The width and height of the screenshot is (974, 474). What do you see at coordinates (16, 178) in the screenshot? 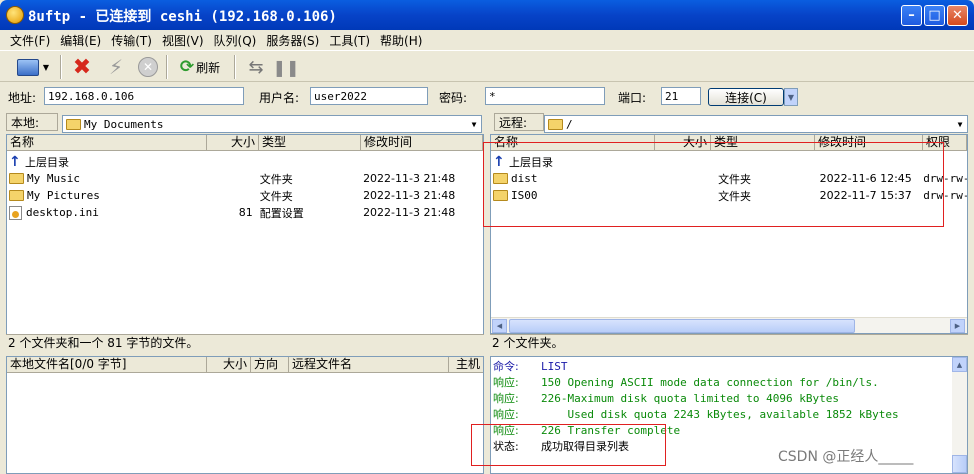
I see `music-folder-icon` at bounding box center [16, 178].